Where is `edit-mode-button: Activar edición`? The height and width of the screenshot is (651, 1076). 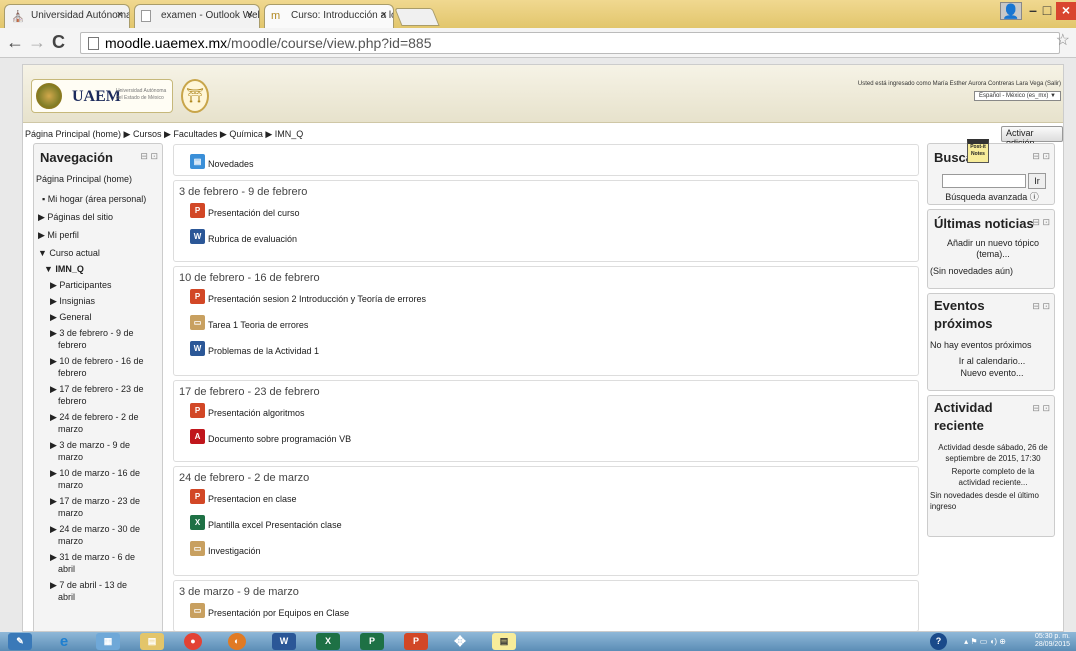 edit-mode-button: Activar edición is located at coordinates (1032, 137).